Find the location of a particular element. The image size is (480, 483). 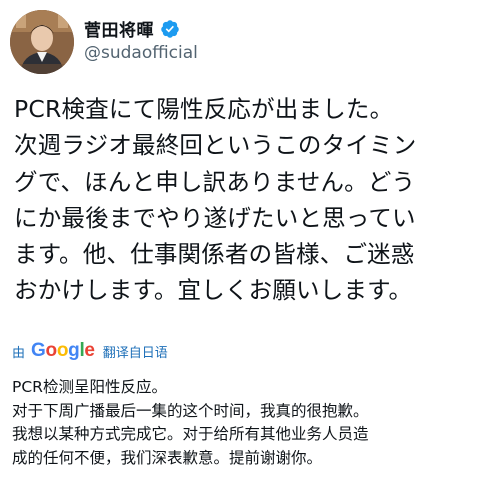

tweet-line: グで、ほんと申し訳ありません。どう is located at coordinates (215, 181).